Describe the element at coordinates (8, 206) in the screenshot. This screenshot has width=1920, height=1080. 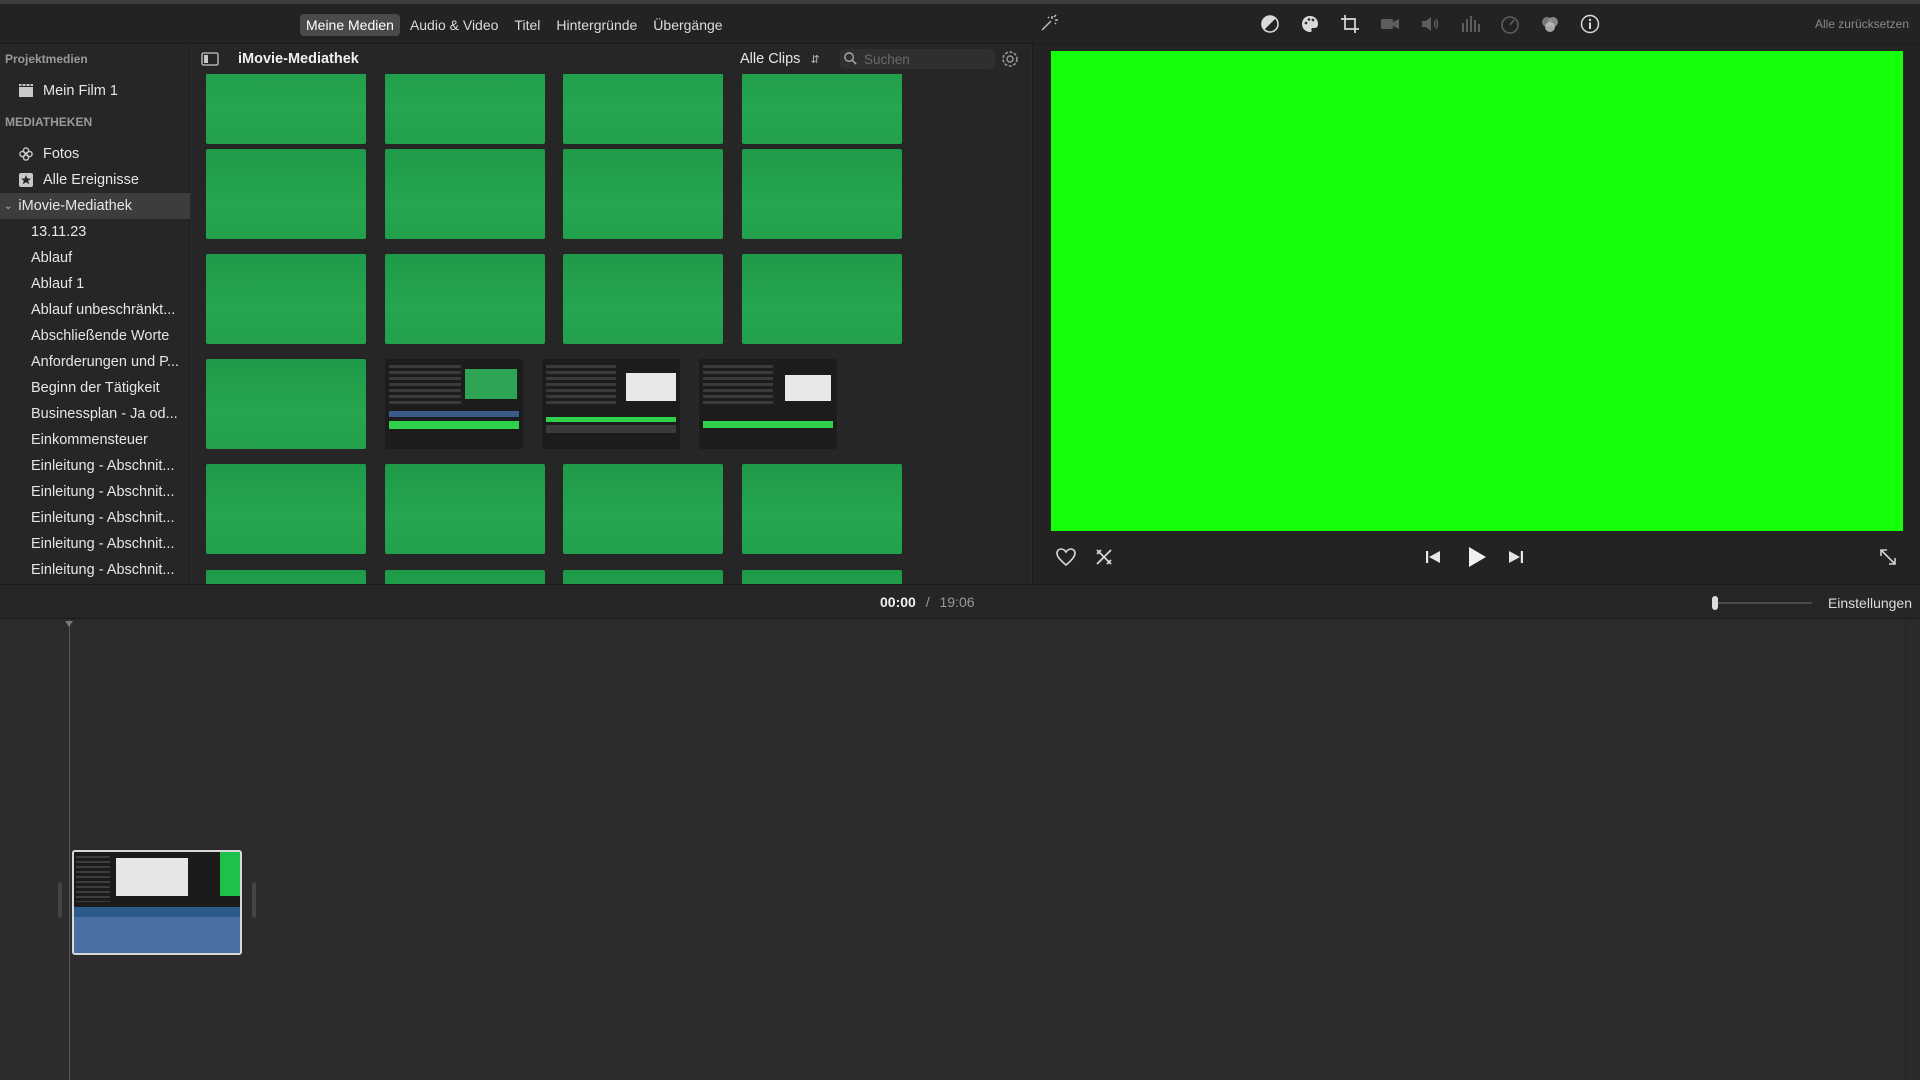
I see `chevron-down-icon: ⌄` at that location.